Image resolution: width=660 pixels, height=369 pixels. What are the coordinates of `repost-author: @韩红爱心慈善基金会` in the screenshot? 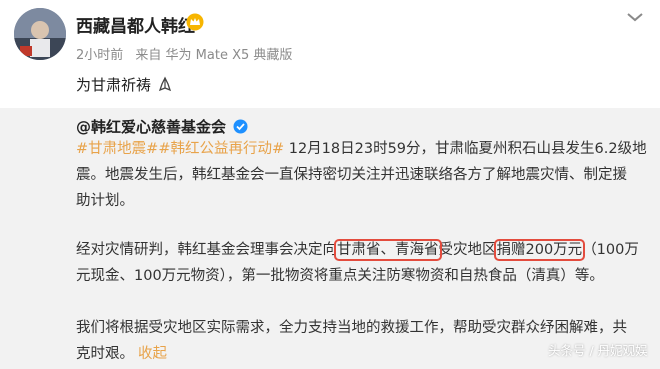 It's located at (162, 126).